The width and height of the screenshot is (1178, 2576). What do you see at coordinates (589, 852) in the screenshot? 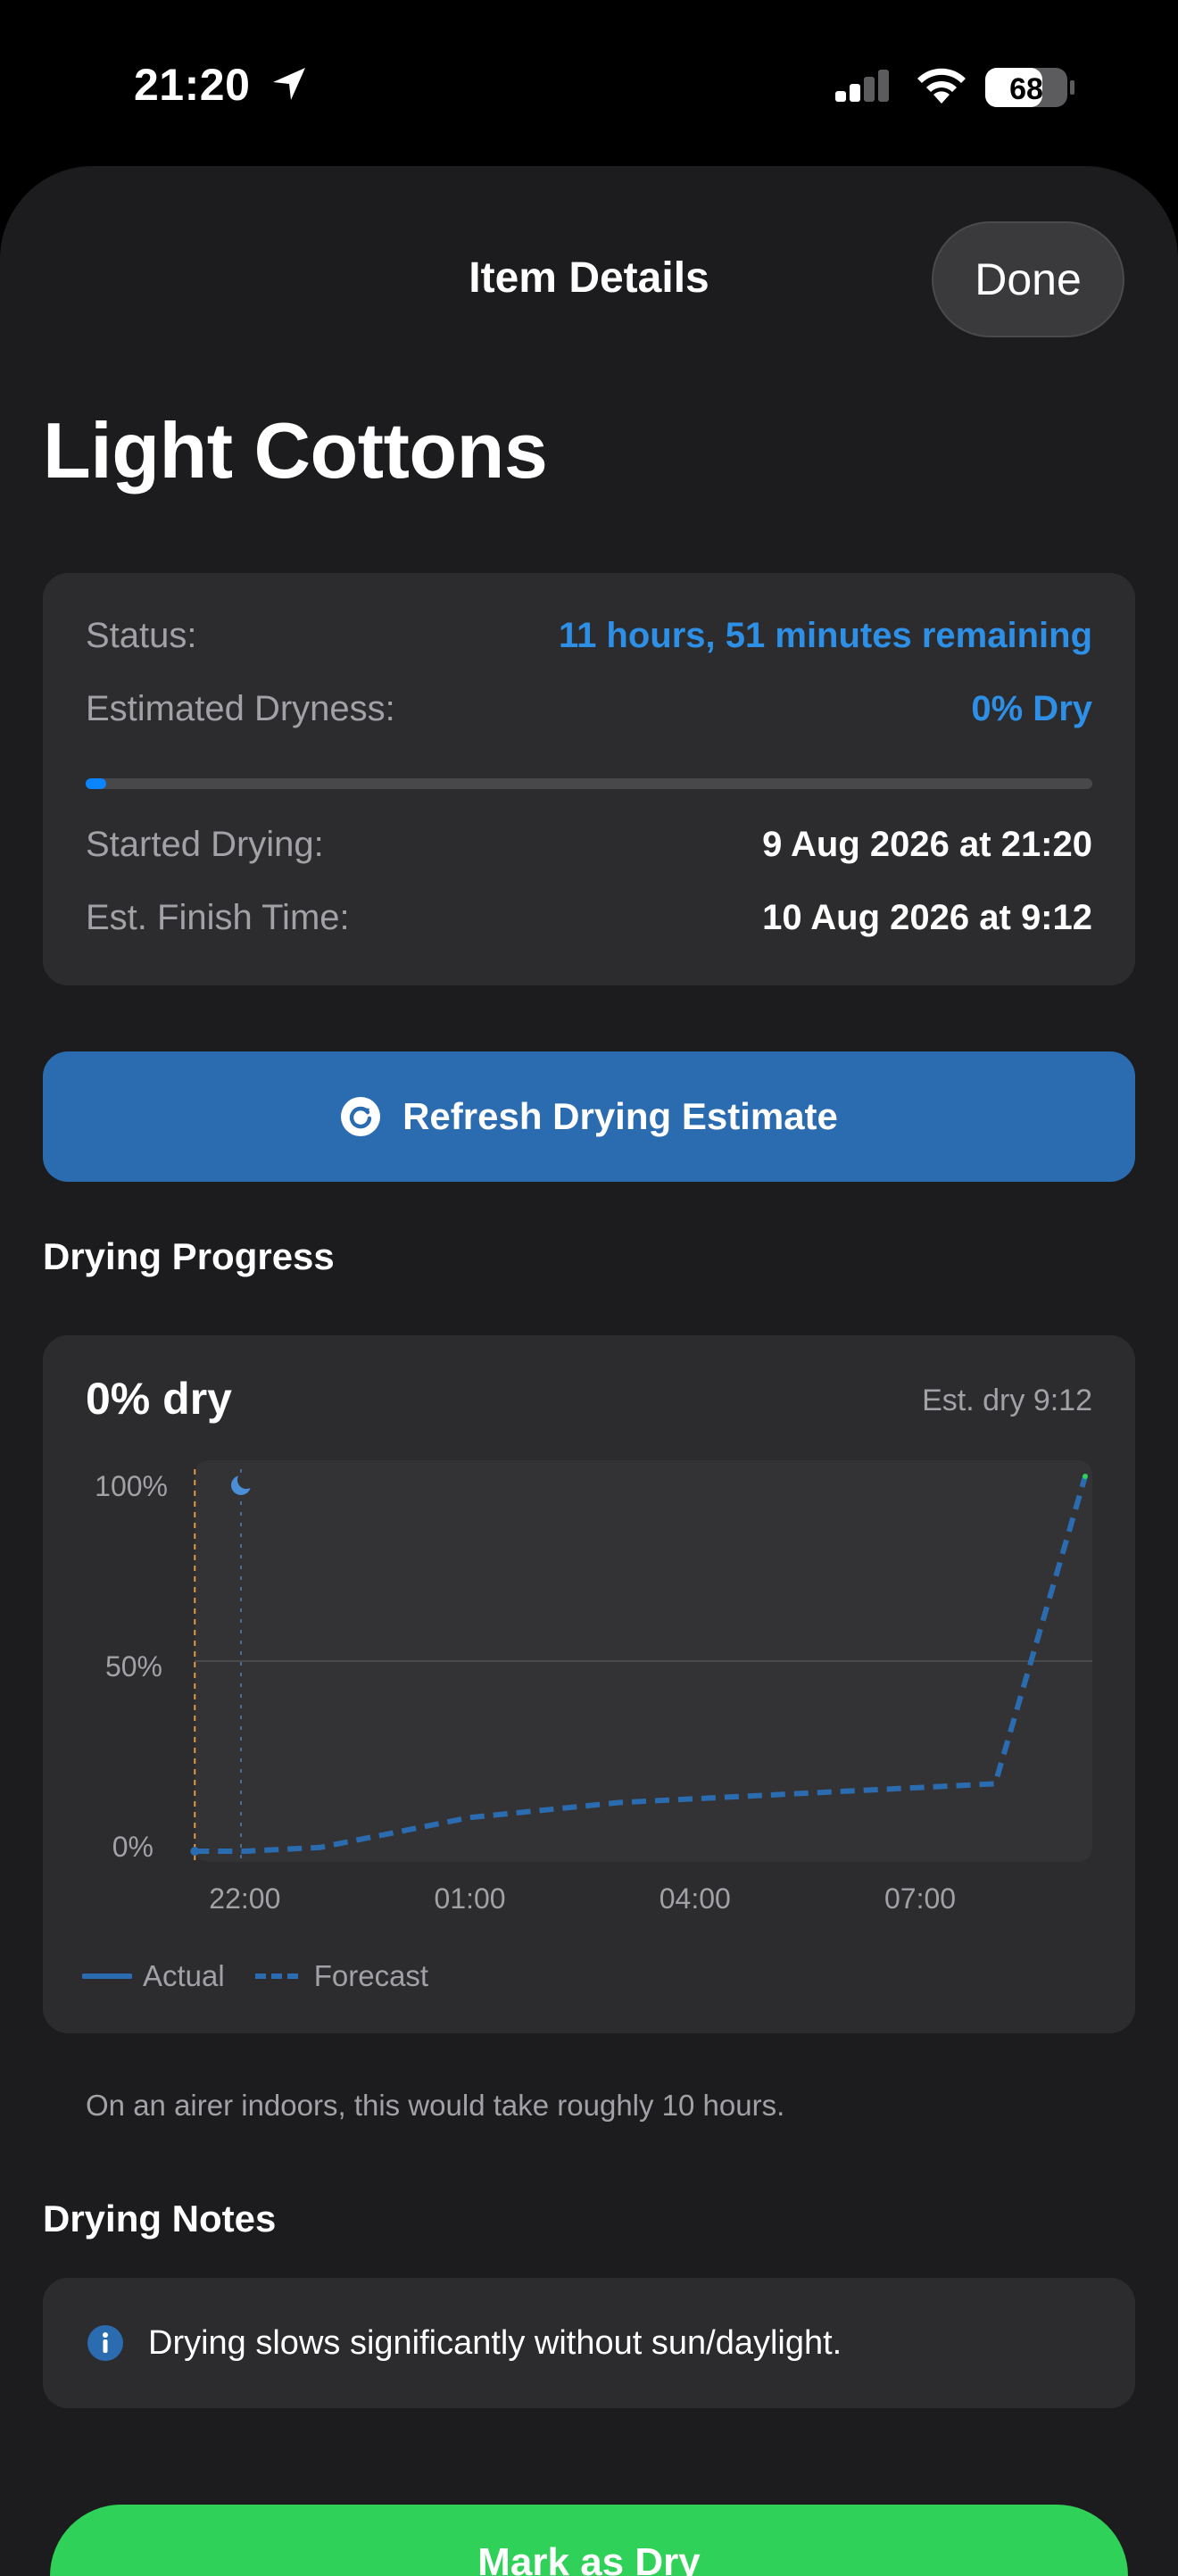
I see `started-row: Started Drying: 9 Aug 2026 at 21:20` at bounding box center [589, 852].